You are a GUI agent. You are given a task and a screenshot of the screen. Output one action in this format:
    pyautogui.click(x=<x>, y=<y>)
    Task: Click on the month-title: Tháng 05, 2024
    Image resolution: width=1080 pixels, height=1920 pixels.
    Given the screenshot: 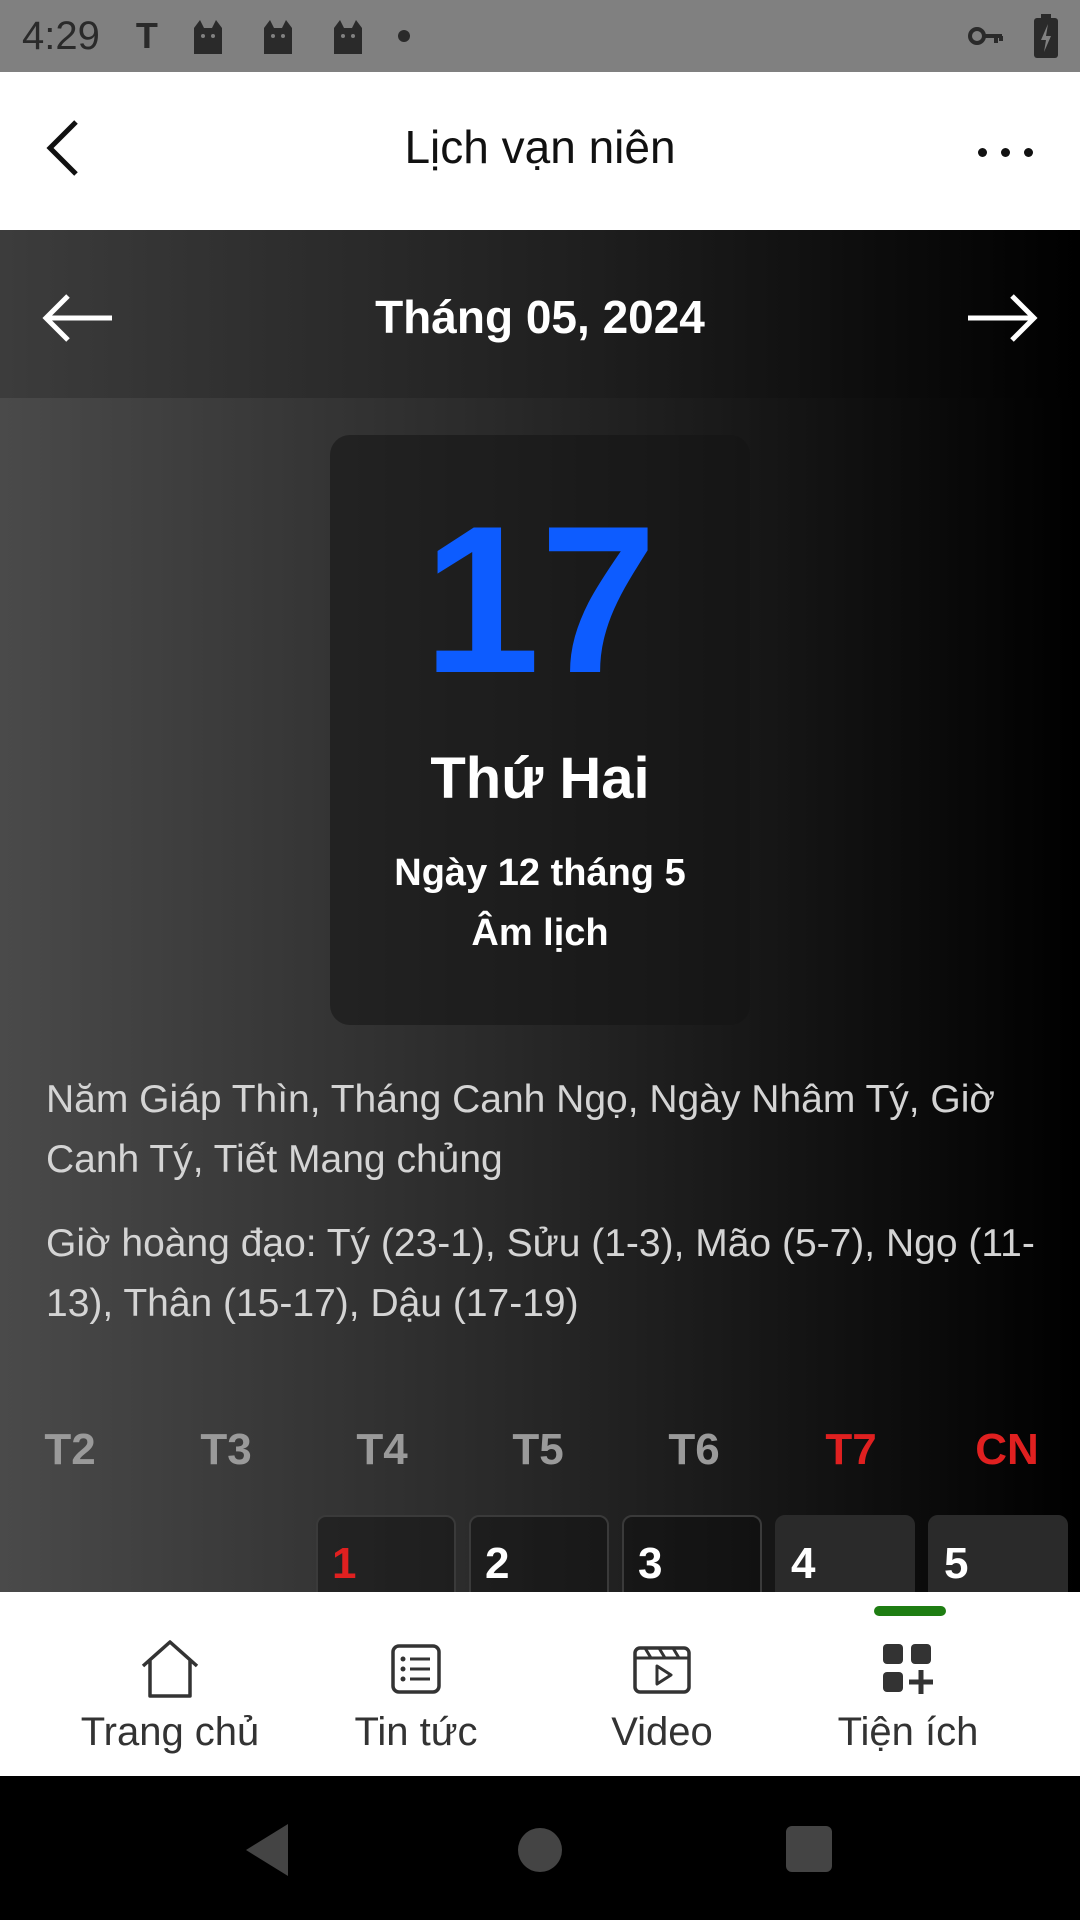 What is the action you would take?
    pyautogui.click(x=540, y=317)
    